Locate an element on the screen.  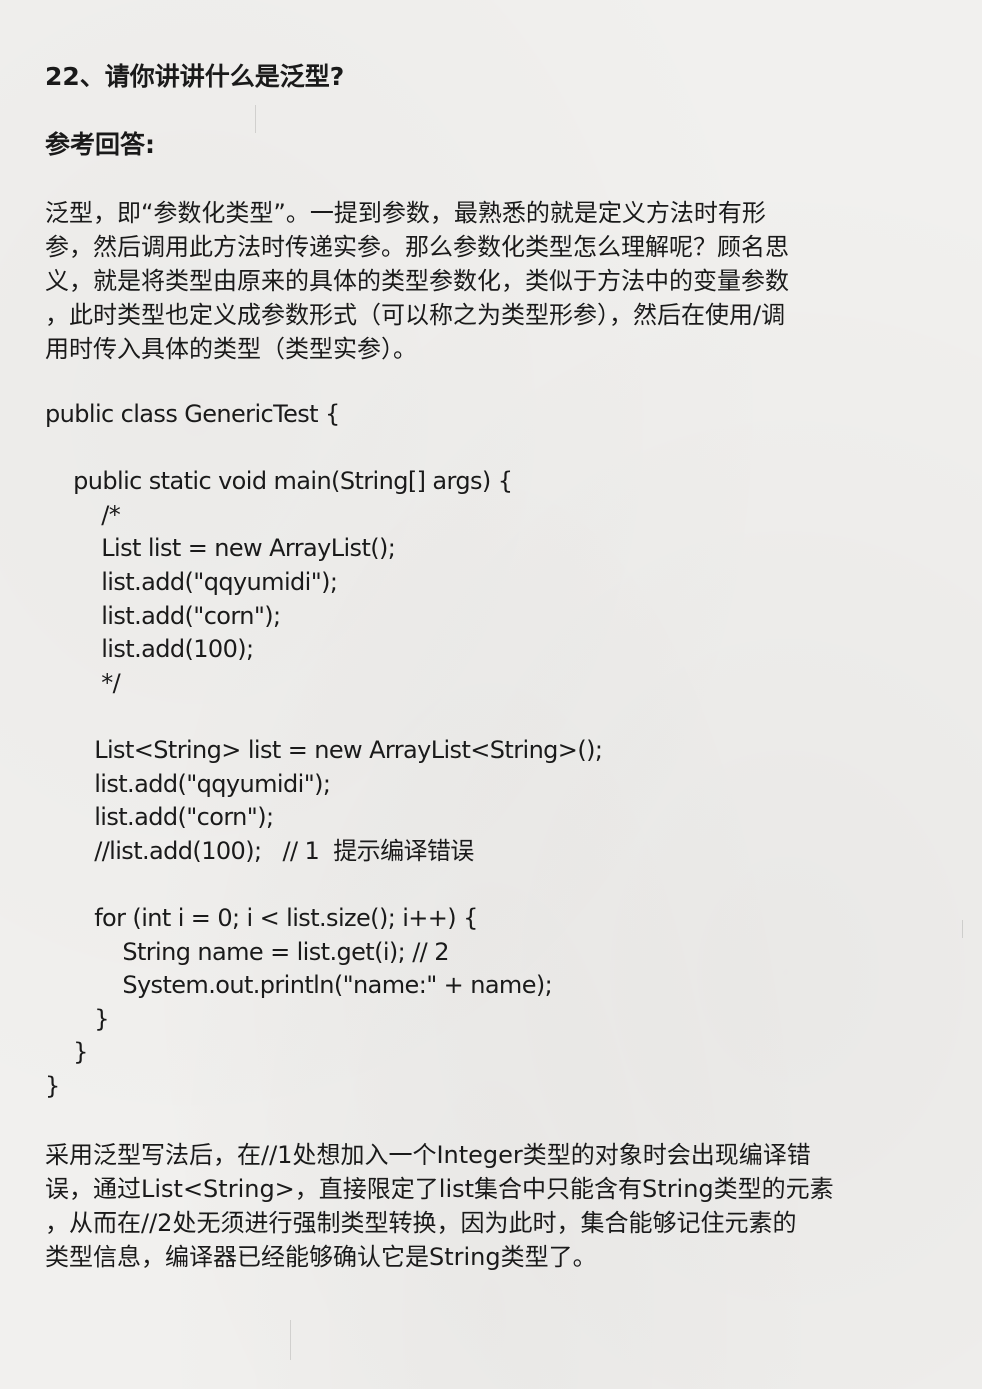
code-line: public static void main(String[] args) { is located at coordinates (279, 481).